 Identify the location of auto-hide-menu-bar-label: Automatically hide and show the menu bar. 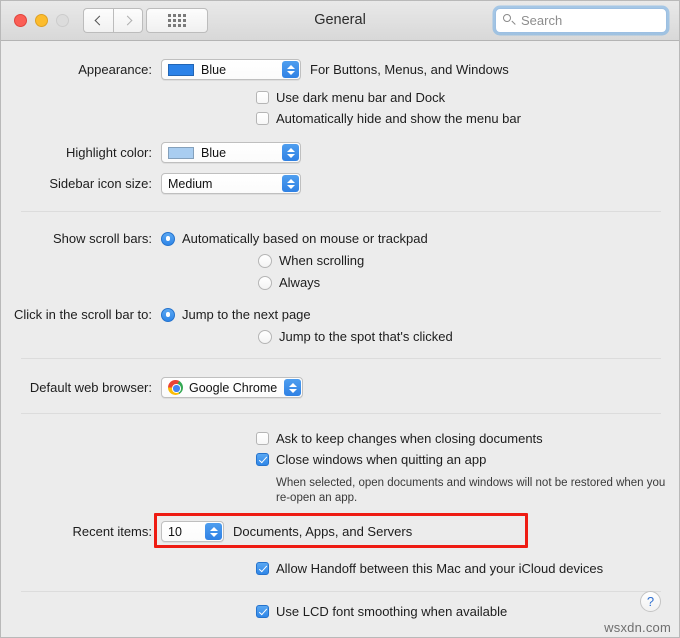
(398, 118).